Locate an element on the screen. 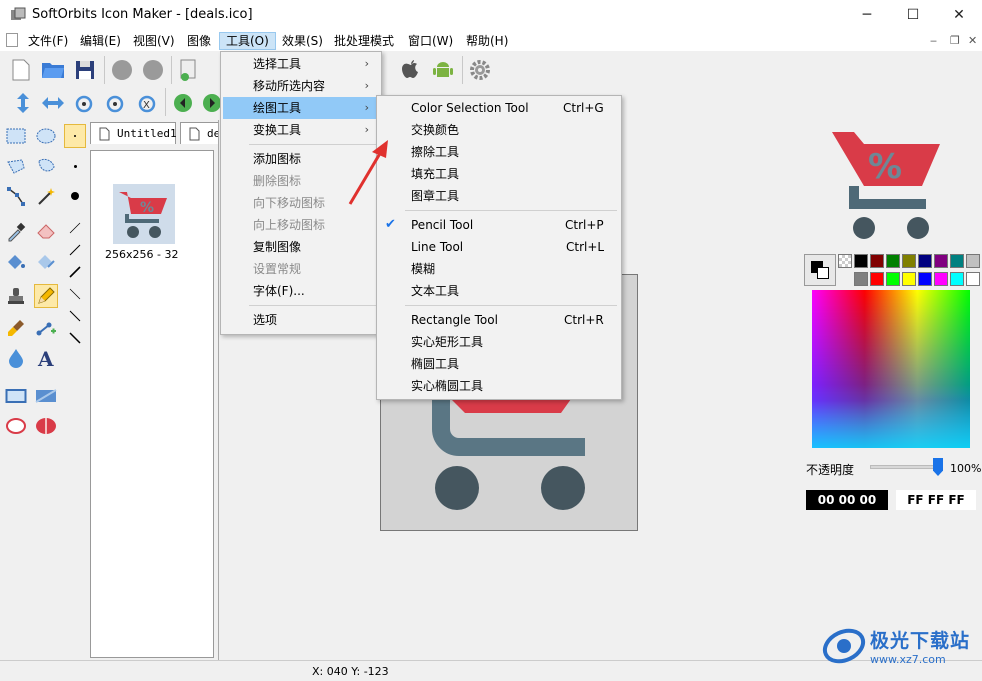  menu-item-ellipse-tool: 椭圆工具 is located at coordinates (499, 364).